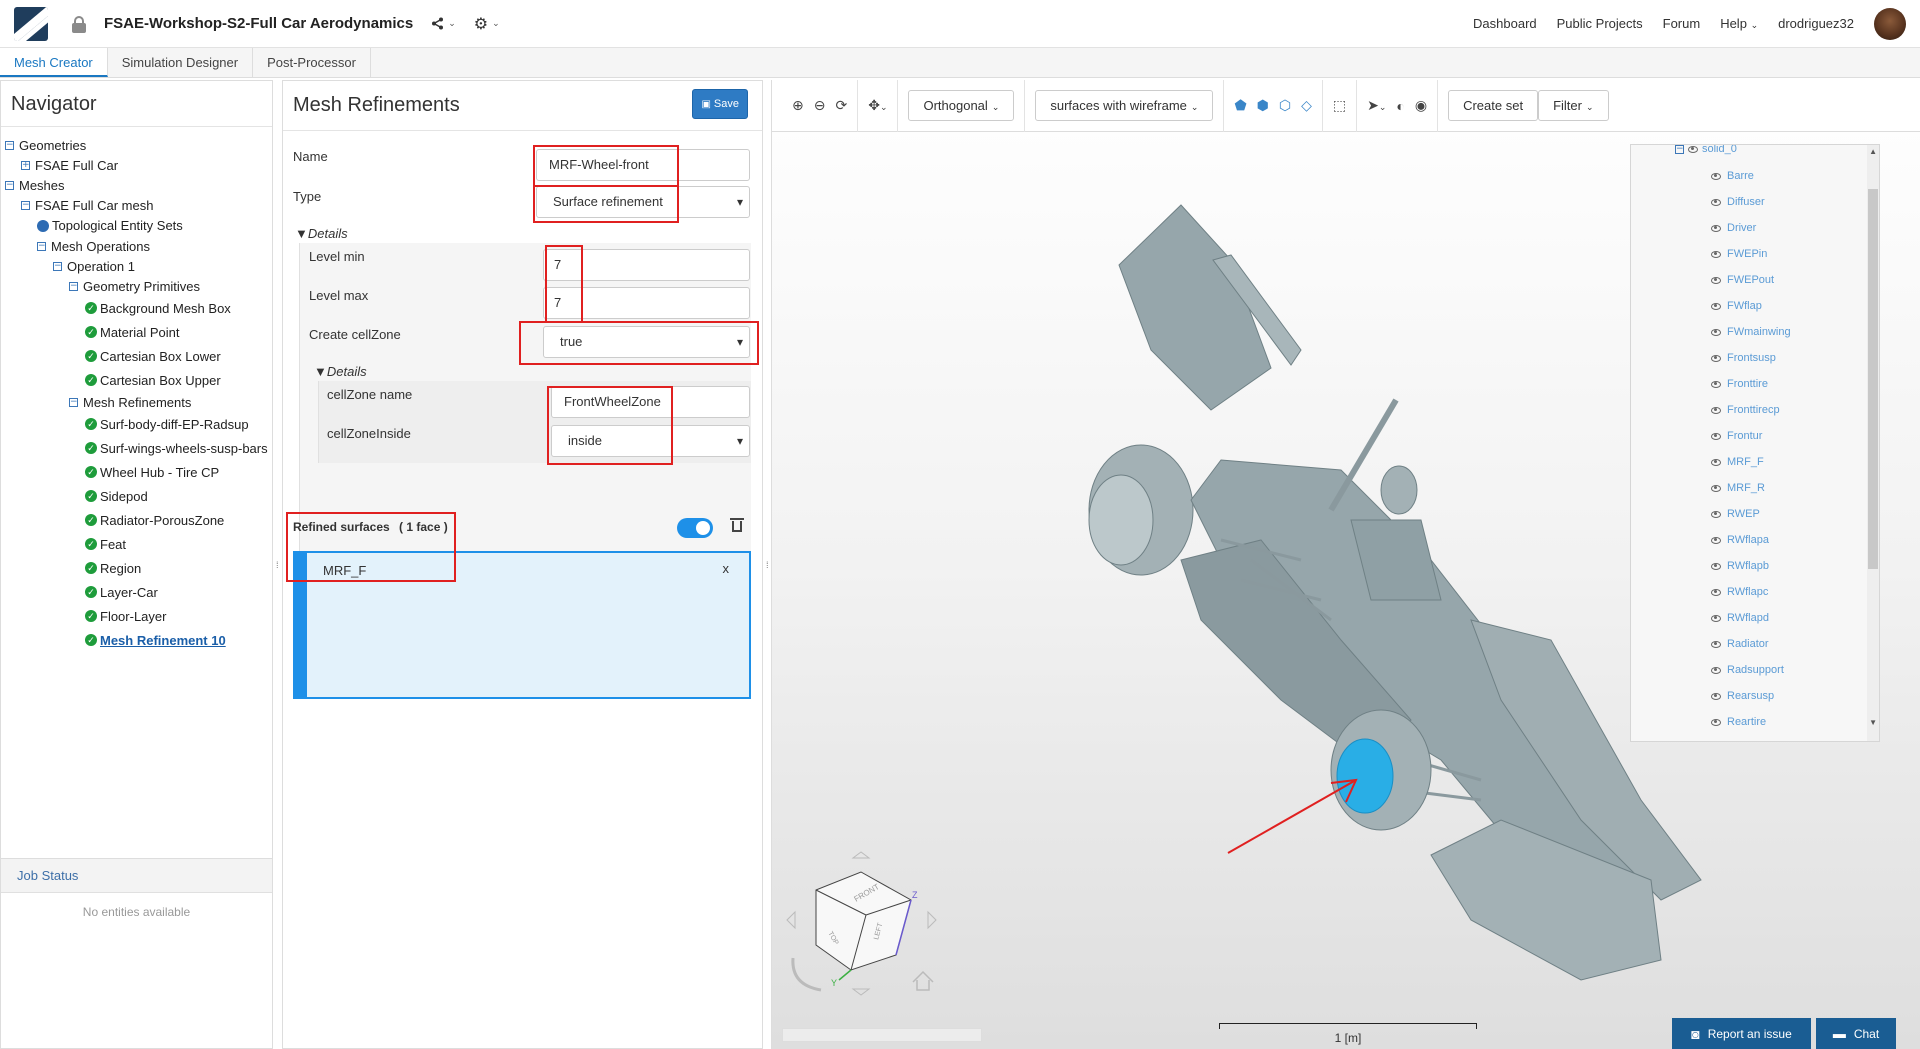 Image resolution: width=1920 pixels, height=1049 pixels. What do you see at coordinates (1339, 105) in the screenshot?
I see `box-select-icon: ⬚` at bounding box center [1339, 105].